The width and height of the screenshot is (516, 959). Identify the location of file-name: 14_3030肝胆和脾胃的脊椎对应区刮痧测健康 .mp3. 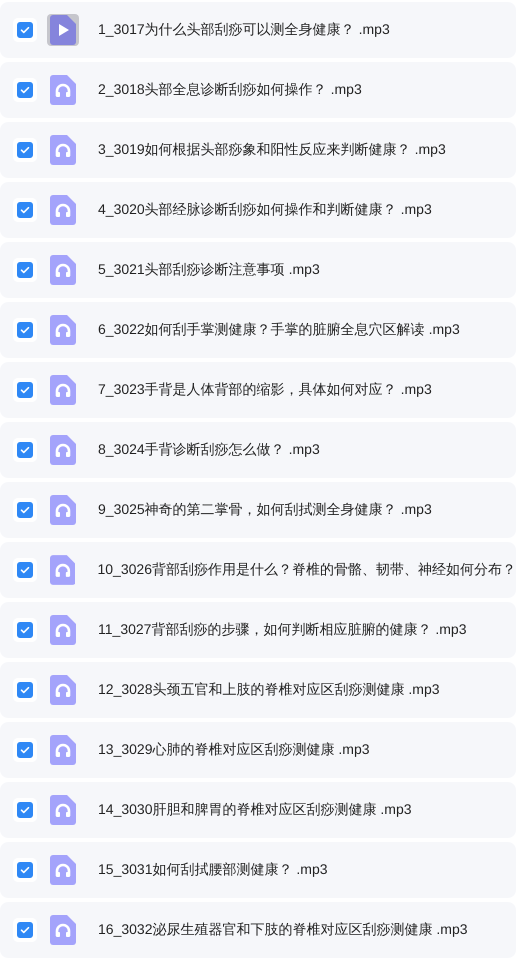
(255, 810).